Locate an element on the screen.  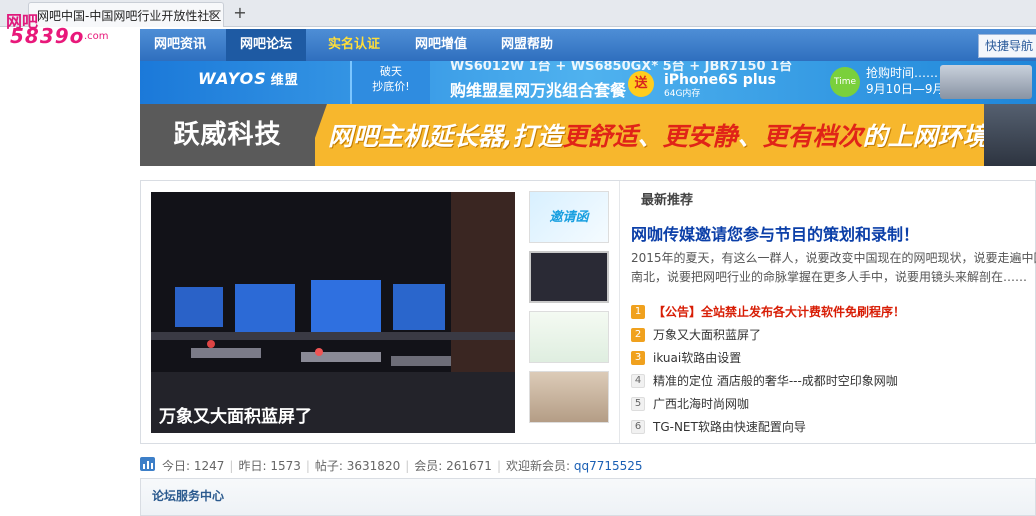
slider-thumbnails: 邀请函 is located at coordinates (567, 311).